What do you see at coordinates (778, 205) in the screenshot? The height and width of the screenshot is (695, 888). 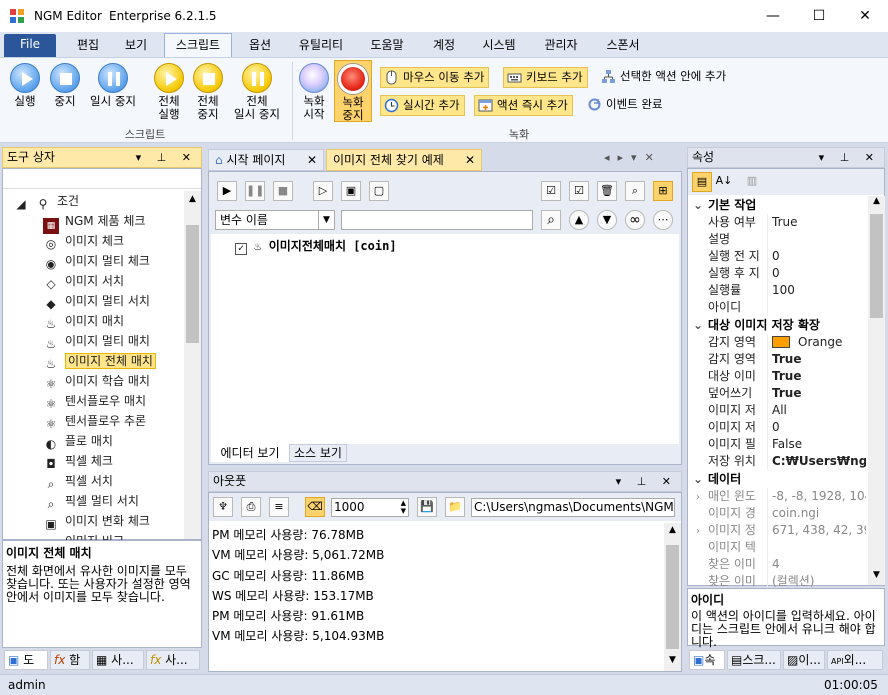 I see `property-category: ⌄ 기본 작업` at bounding box center [778, 205].